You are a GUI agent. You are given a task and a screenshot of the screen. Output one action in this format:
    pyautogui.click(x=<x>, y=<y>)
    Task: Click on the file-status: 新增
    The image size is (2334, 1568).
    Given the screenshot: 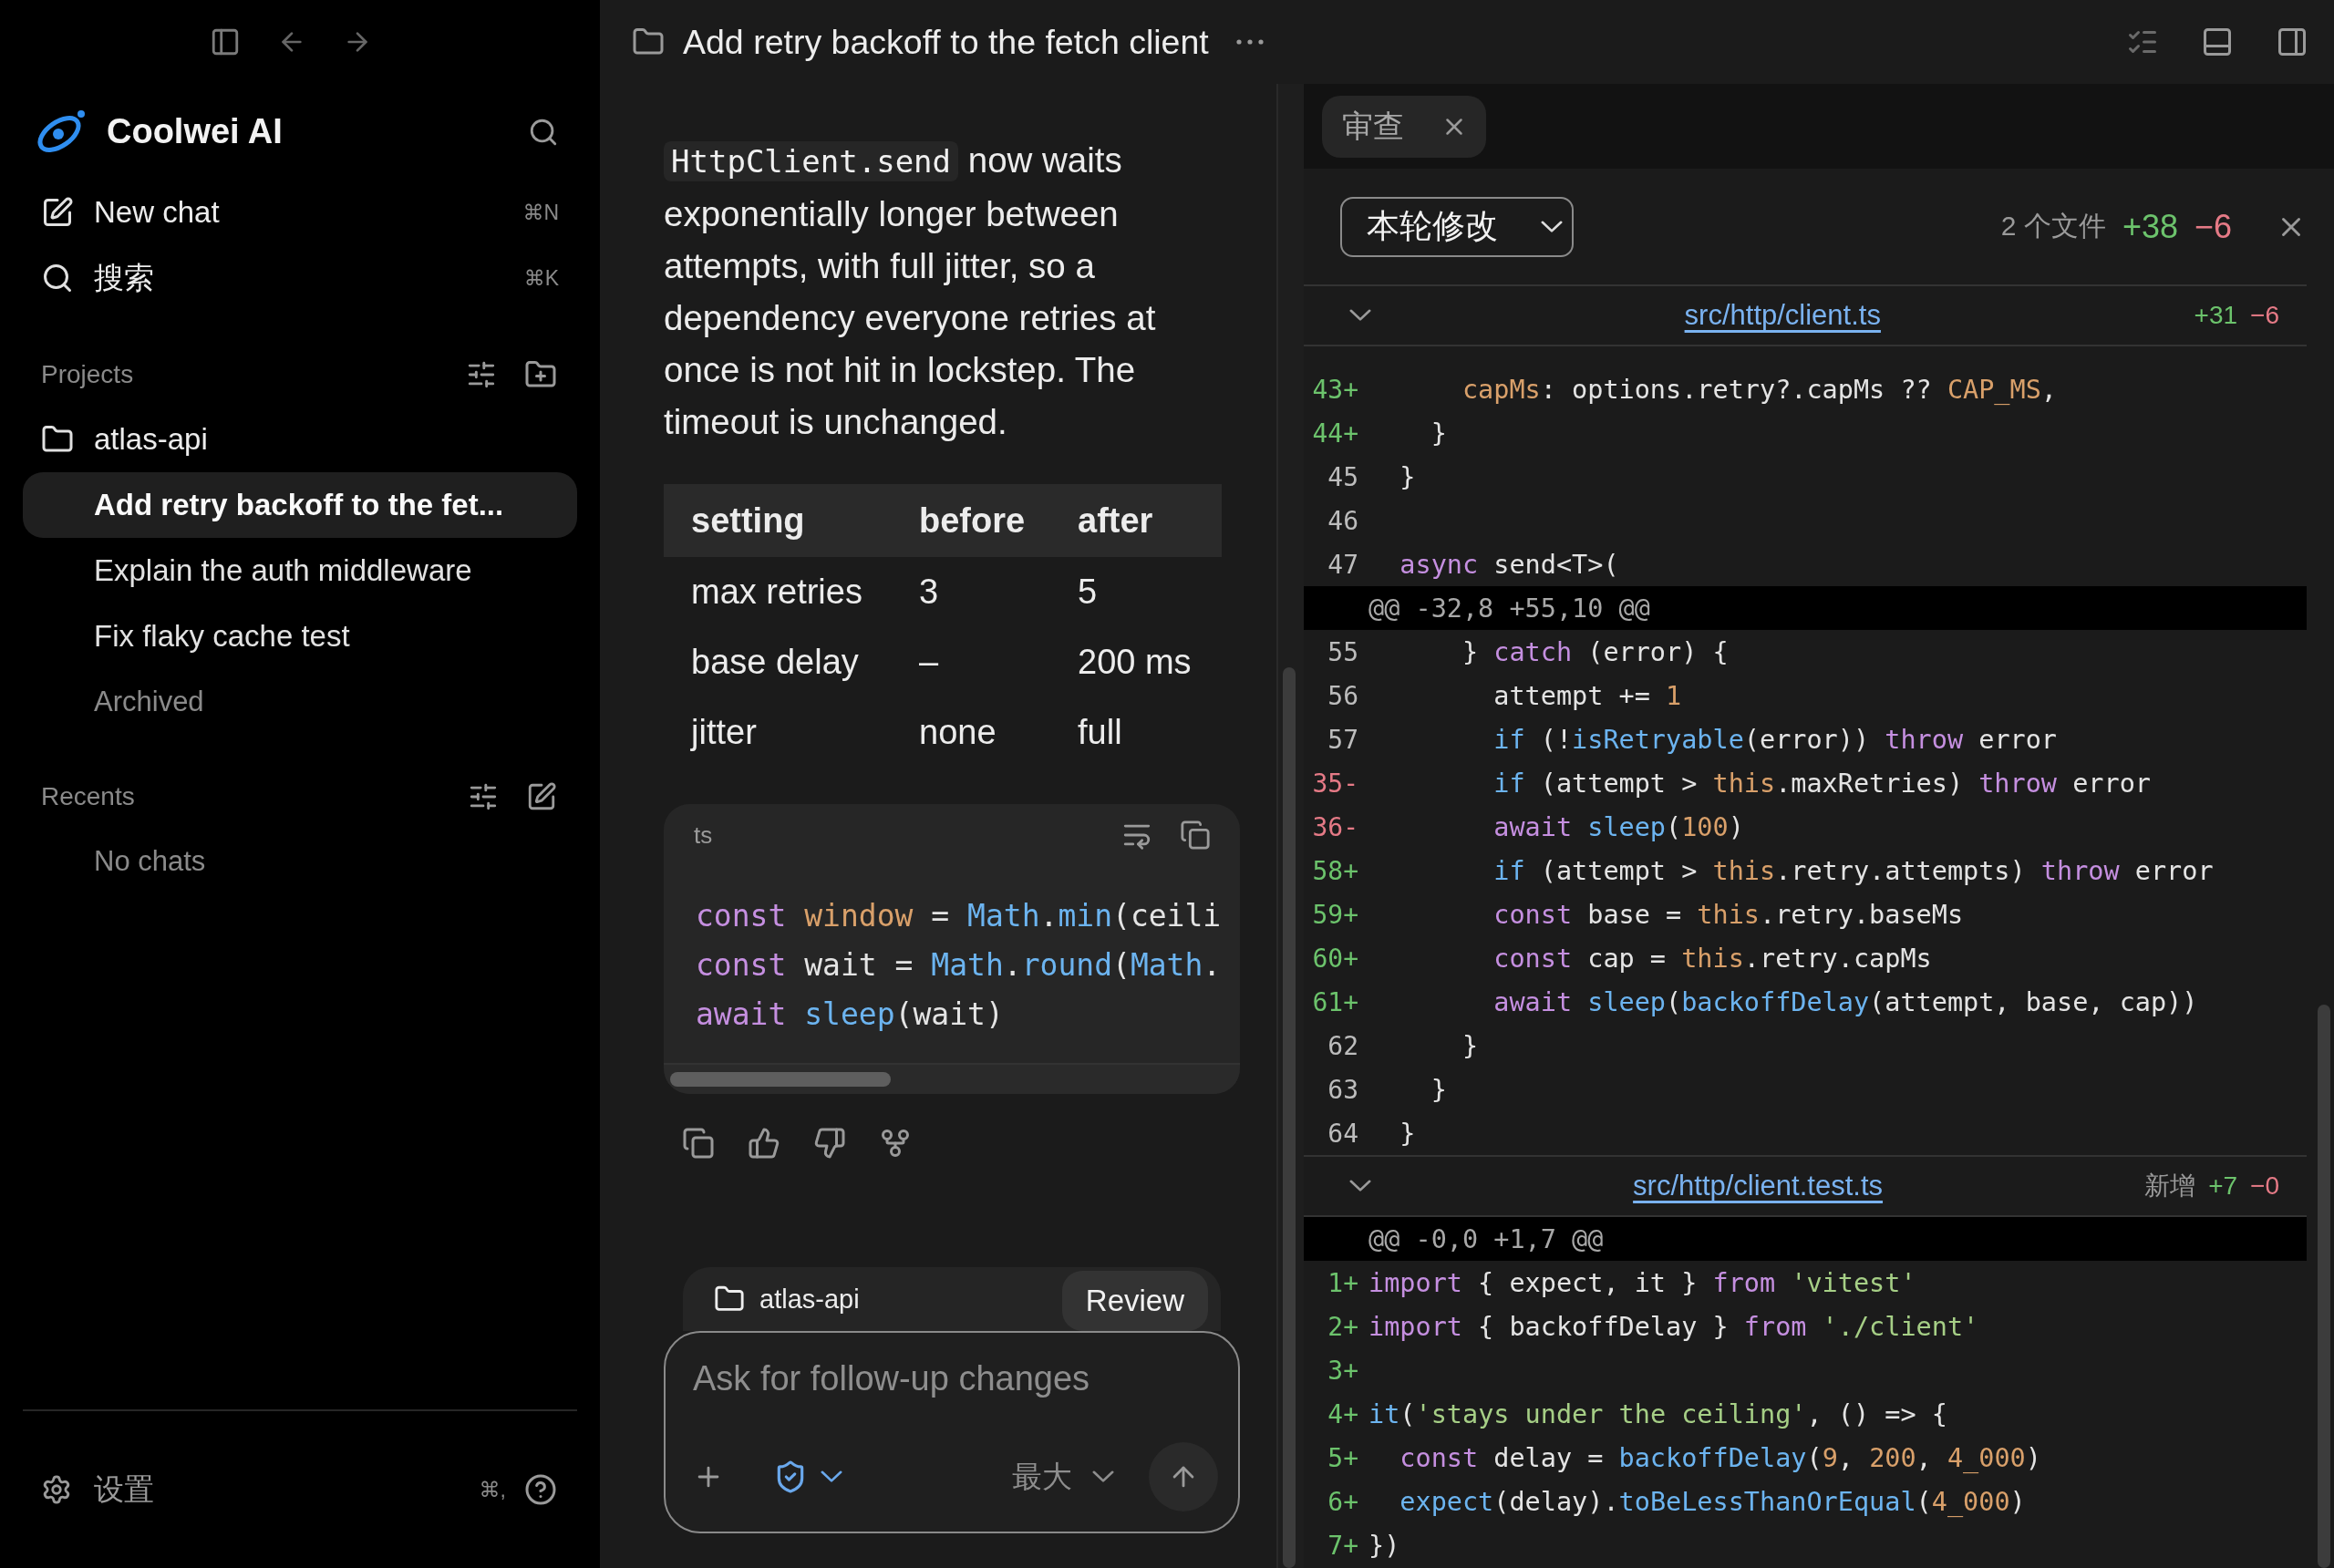 What is the action you would take?
    pyautogui.click(x=2170, y=1186)
    